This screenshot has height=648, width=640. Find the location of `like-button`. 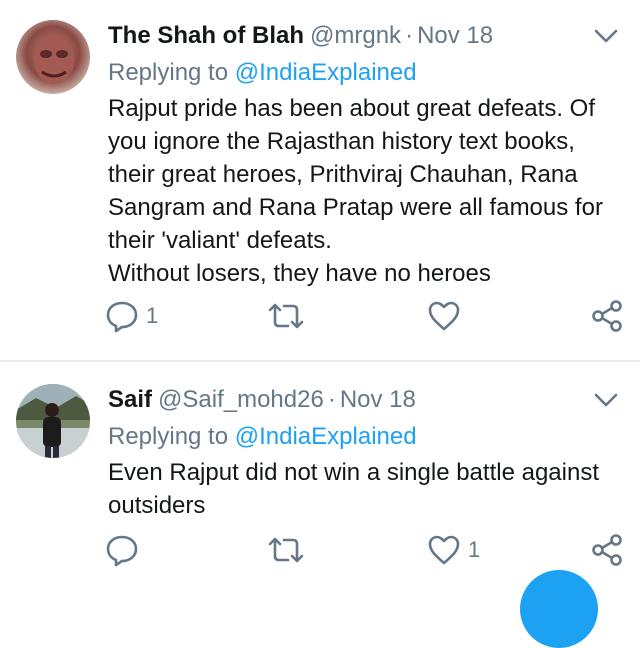

like-button is located at coordinates (447, 316).